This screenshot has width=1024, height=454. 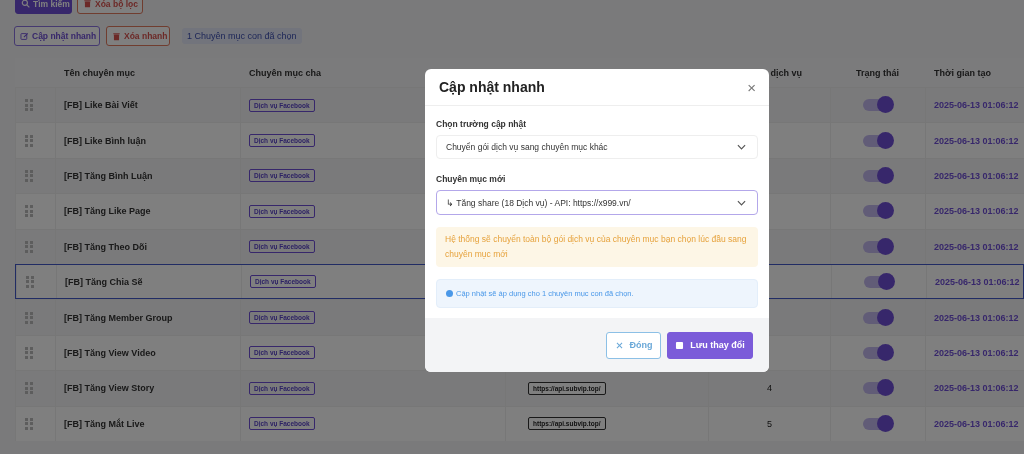 I want to click on category-name: [FB] Tăng Like Page, so click(x=107, y=211).